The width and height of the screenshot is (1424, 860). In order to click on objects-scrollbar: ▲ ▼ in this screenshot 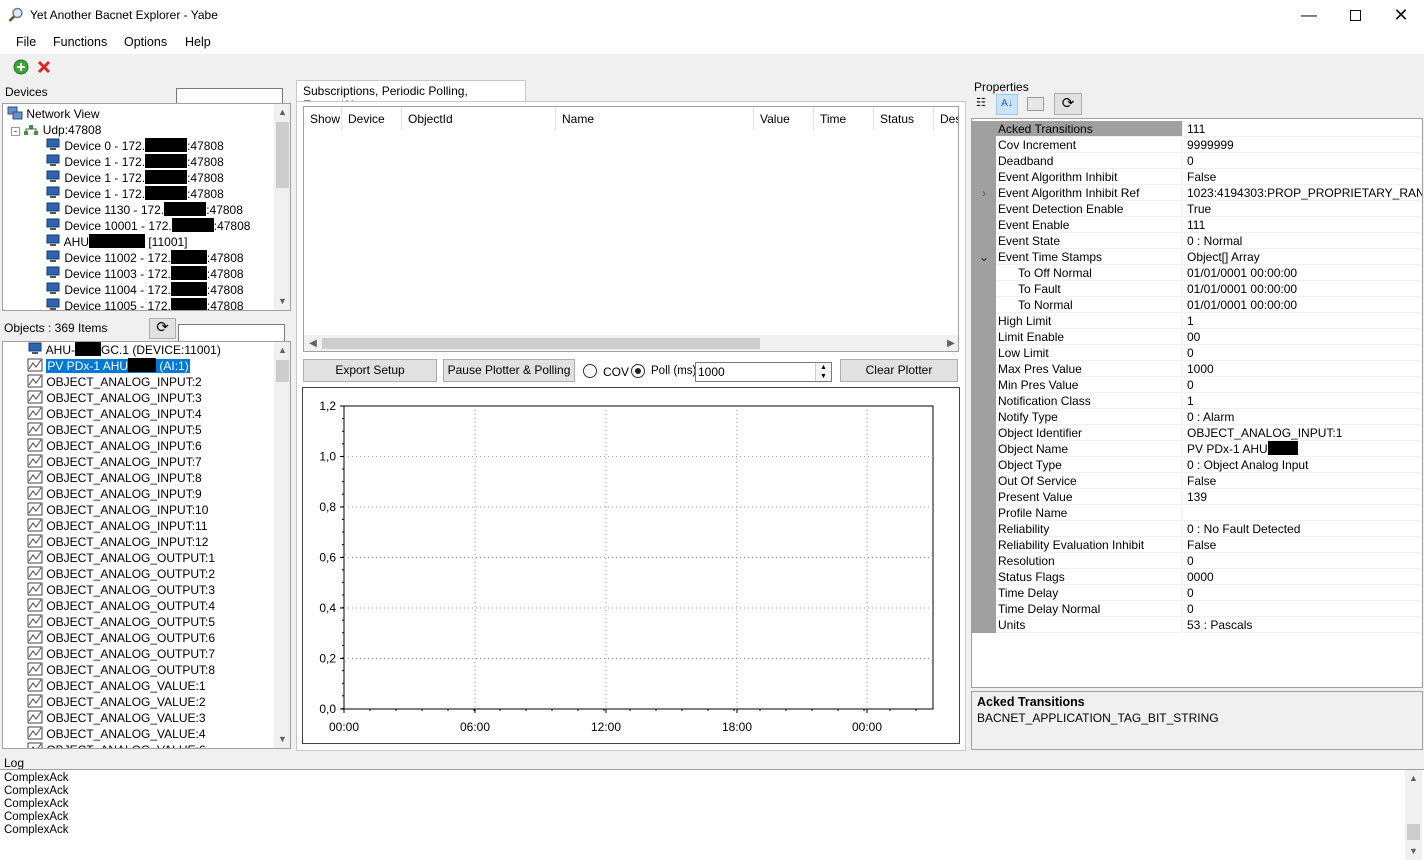, I will do `click(282, 545)`.